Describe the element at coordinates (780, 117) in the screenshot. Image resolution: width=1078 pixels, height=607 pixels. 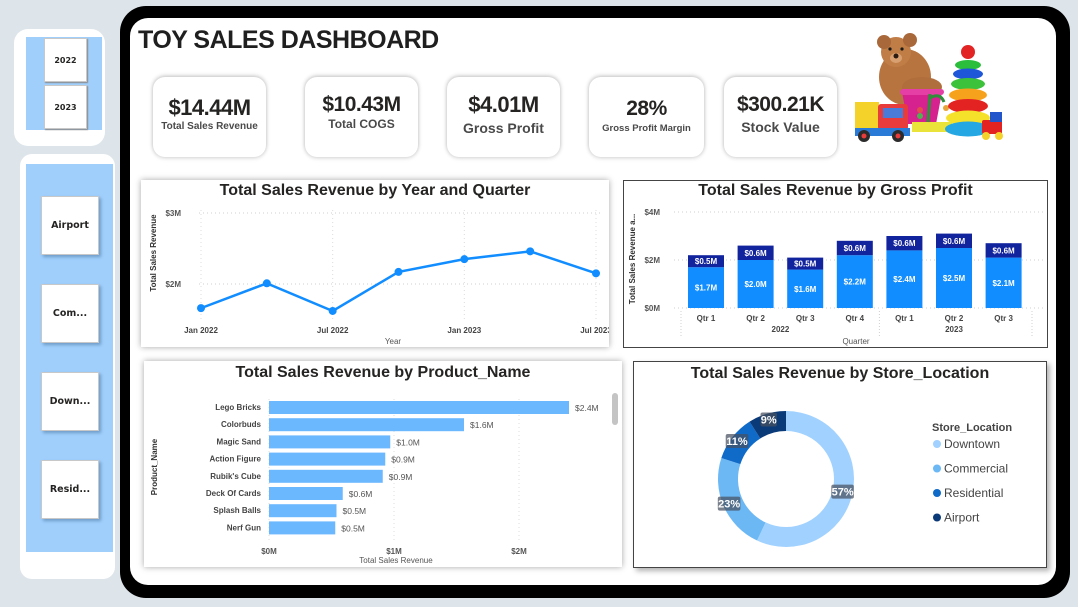
I see `kpi-card-stock-value: $300.21K Stock Value` at that location.